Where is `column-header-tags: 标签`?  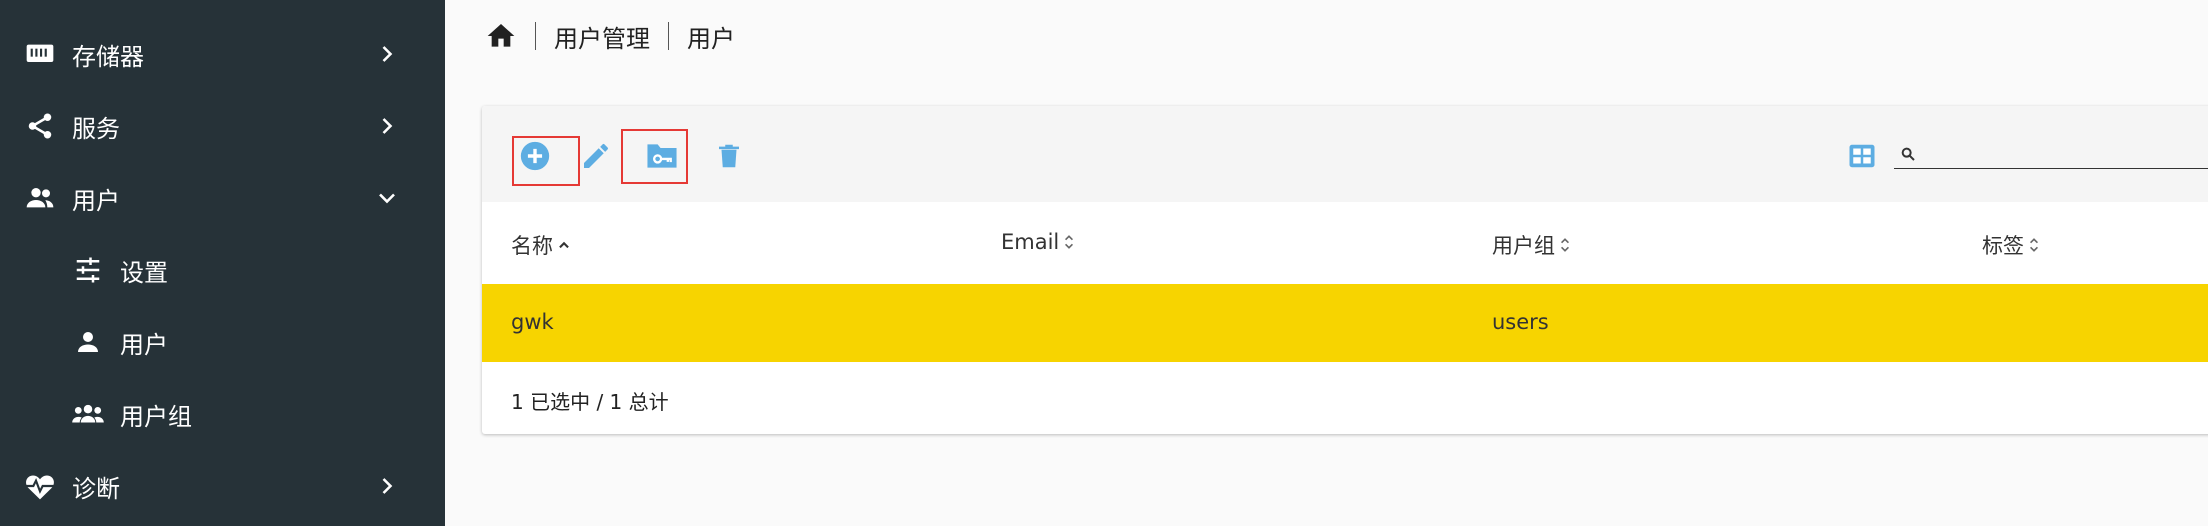 column-header-tags: 标签 is located at coordinates (2011, 245).